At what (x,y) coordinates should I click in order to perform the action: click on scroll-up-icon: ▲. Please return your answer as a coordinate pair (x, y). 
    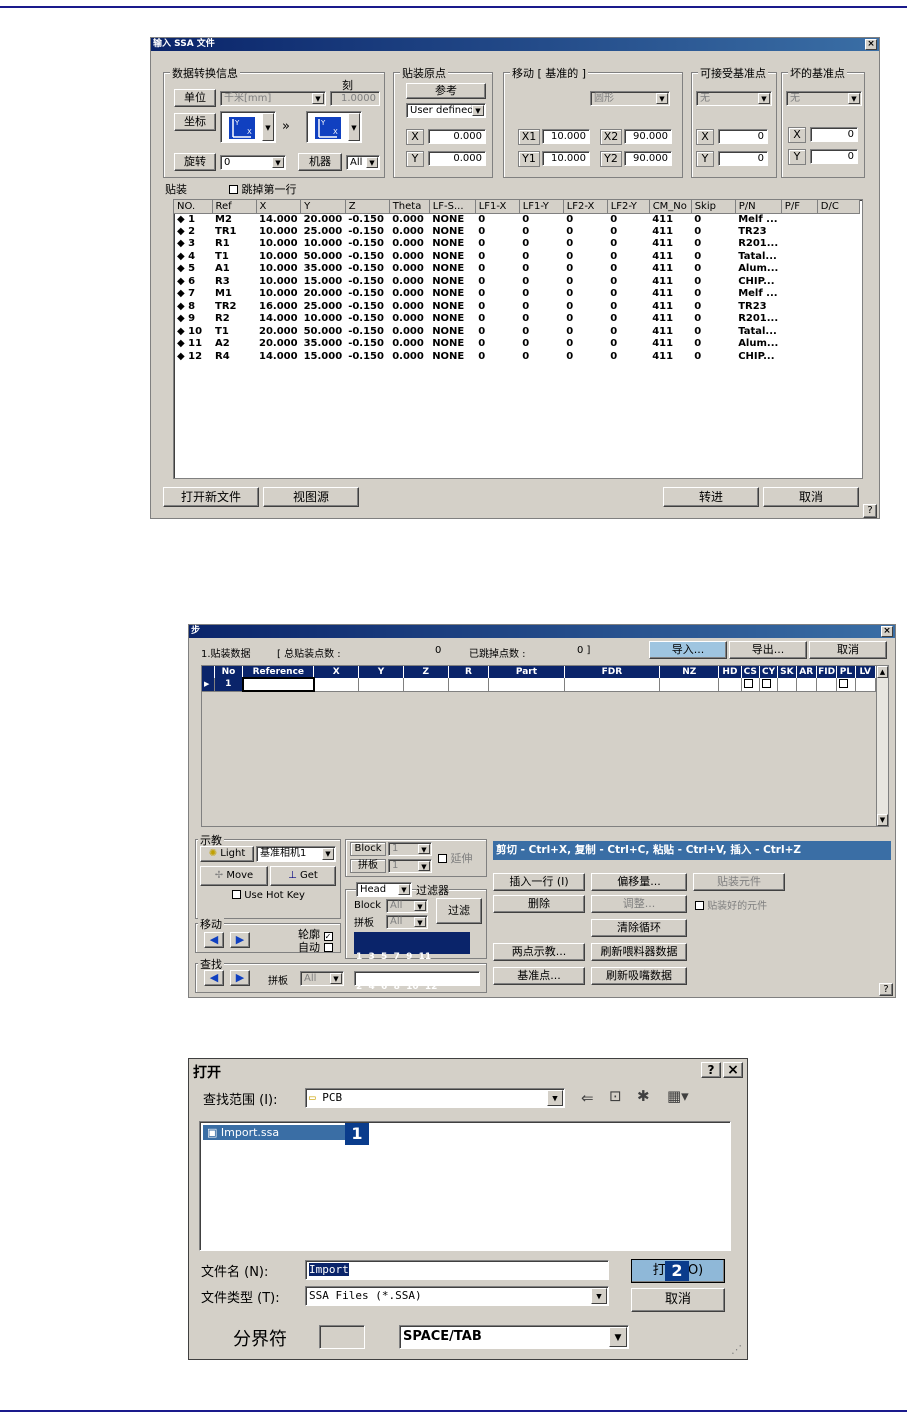
    Looking at the image, I should click on (882, 672).